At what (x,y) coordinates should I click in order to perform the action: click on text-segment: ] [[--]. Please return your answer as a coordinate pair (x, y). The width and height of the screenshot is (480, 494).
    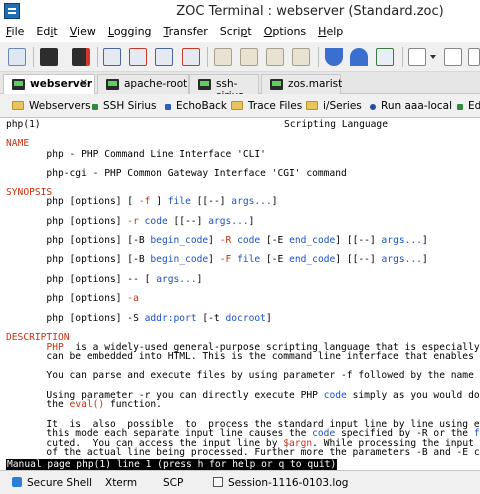
    Looking at the image, I should click on (358, 240).